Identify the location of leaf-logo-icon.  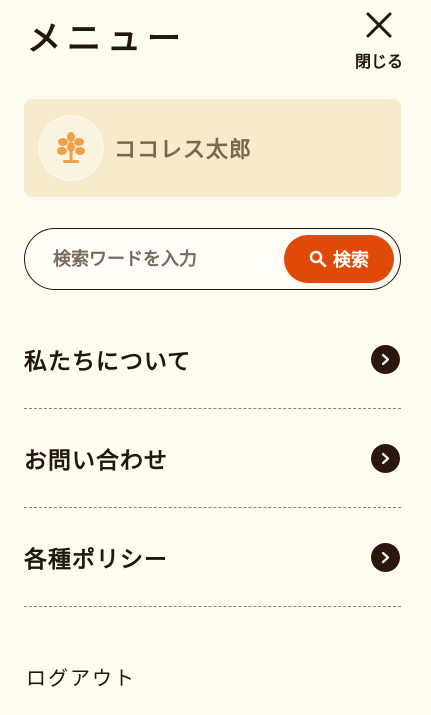
(71, 147).